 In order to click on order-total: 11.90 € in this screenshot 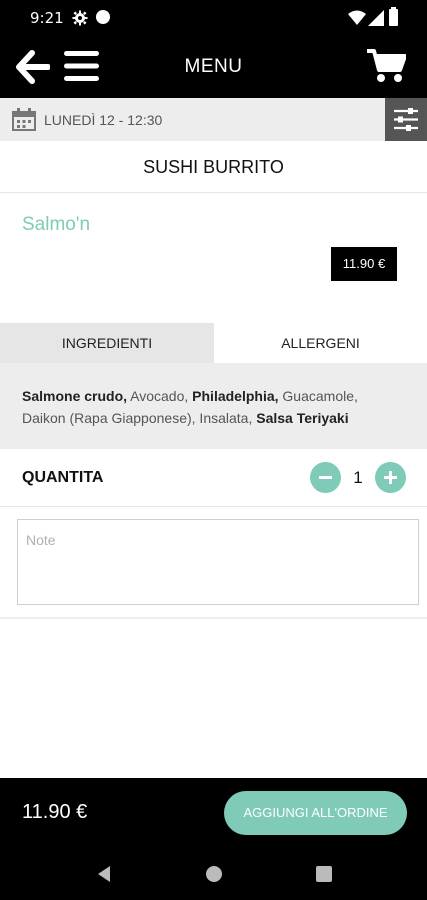, I will do `click(55, 812)`.